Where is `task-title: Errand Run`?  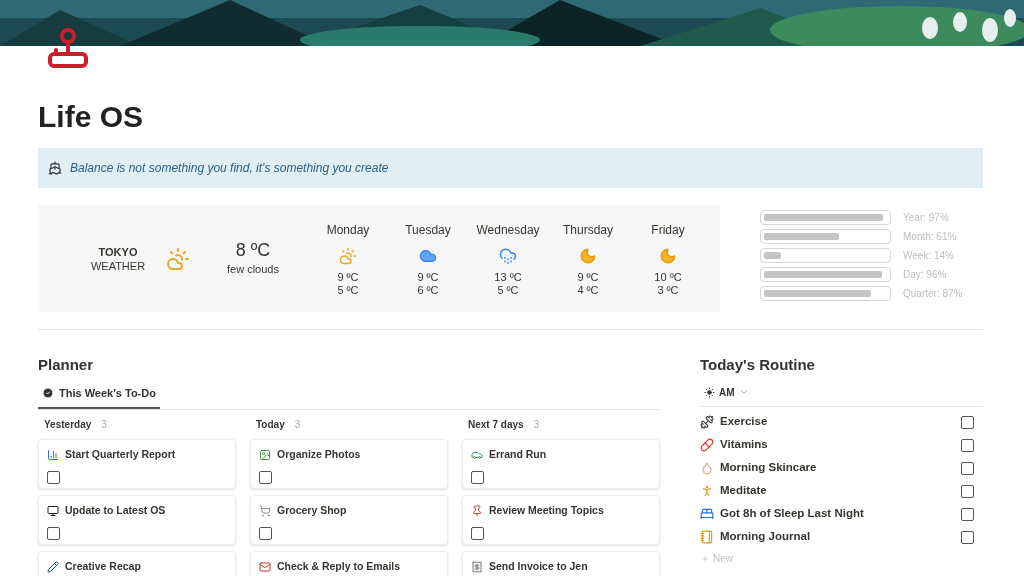
task-title: Errand Run is located at coordinates (518, 454).